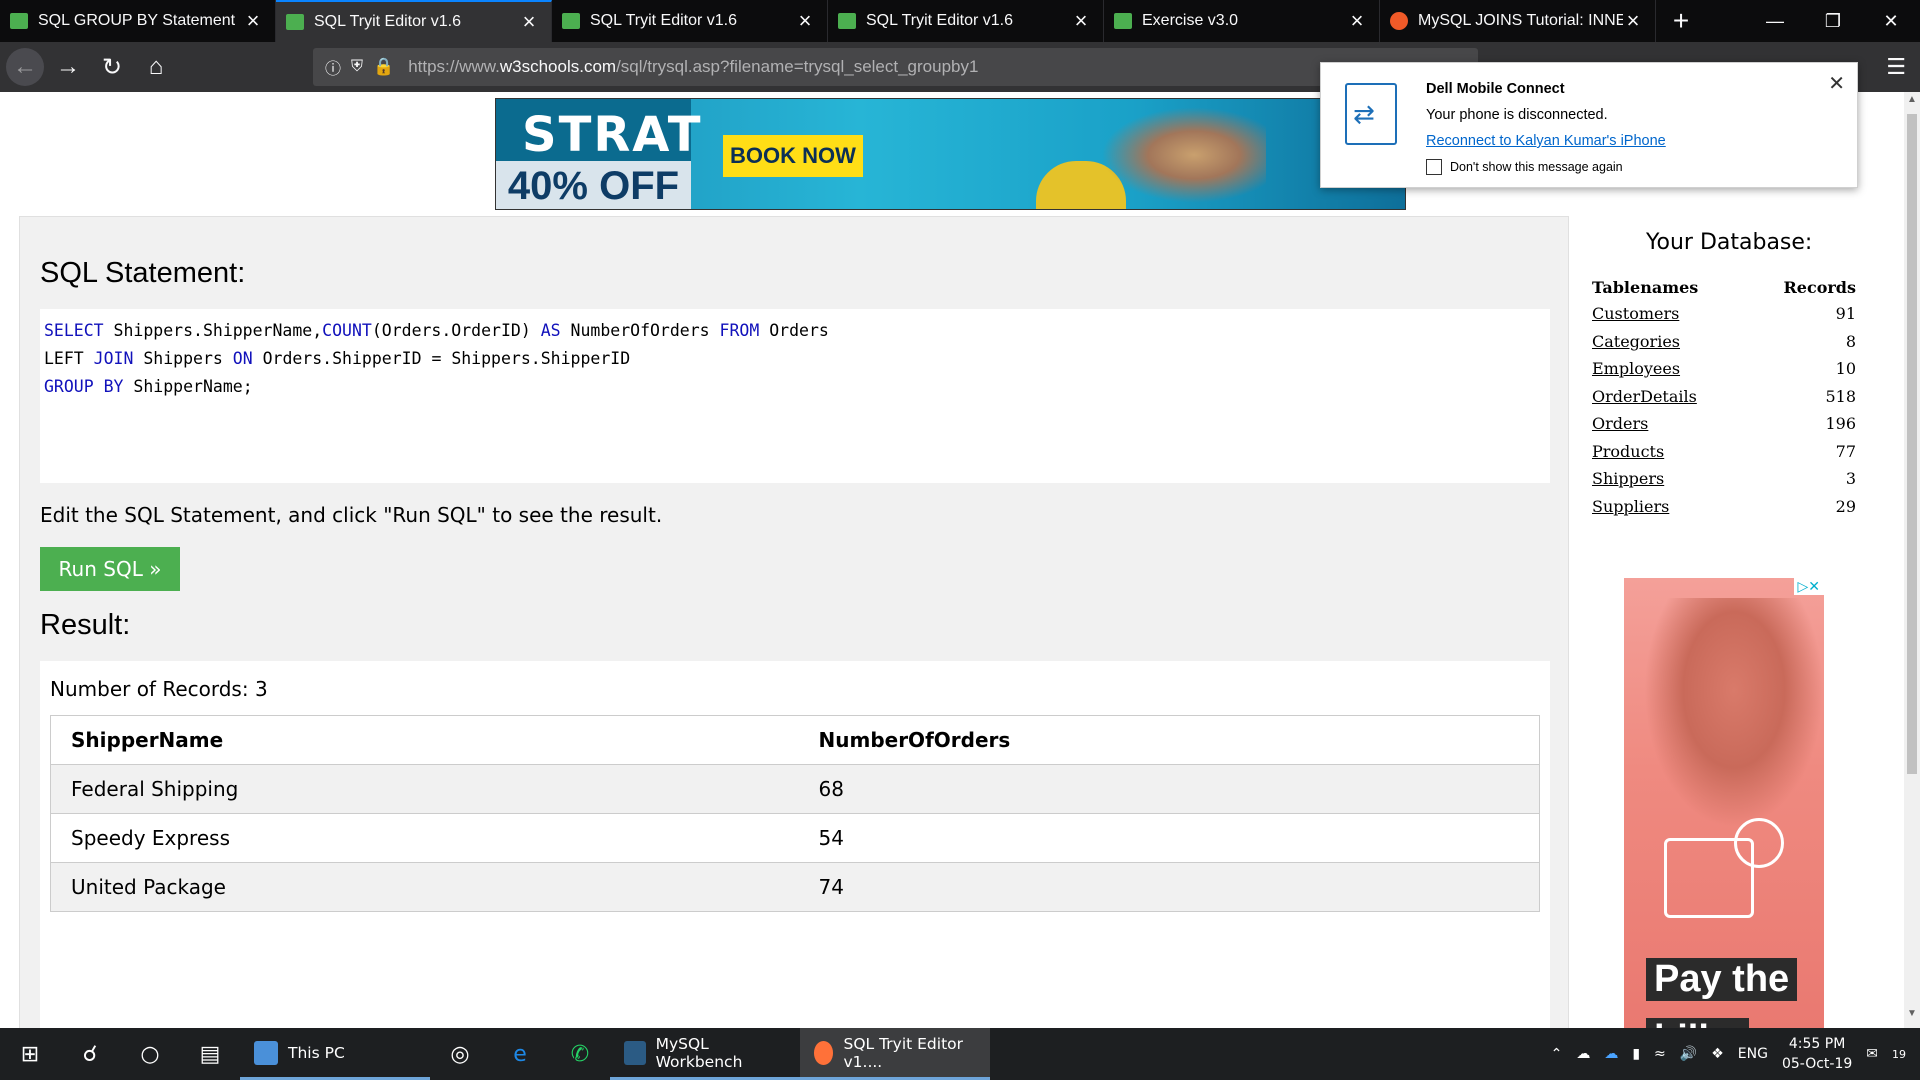 The height and width of the screenshot is (1080, 1920). I want to click on sql-keyword: GROUP BY, so click(84, 386).